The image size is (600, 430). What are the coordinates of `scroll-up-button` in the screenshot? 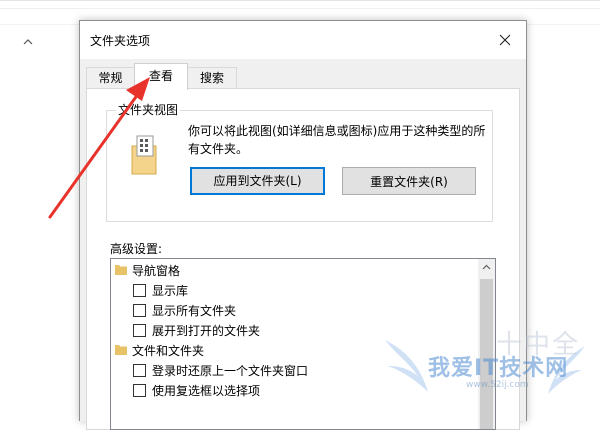 It's located at (486, 267).